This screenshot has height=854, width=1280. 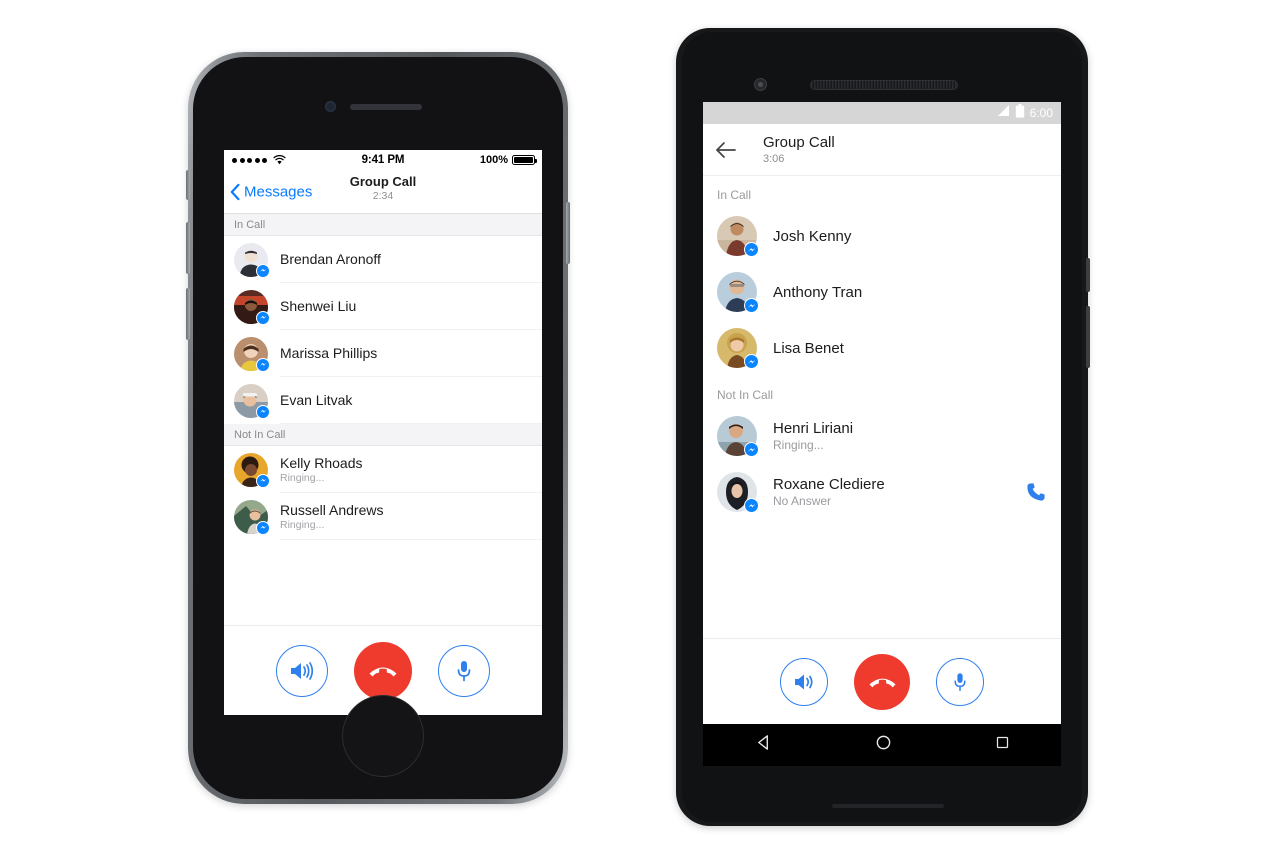 What do you see at coordinates (383, 306) in the screenshot?
I see `list-item: Shenwei Liu` at bounding box center [383, 306].